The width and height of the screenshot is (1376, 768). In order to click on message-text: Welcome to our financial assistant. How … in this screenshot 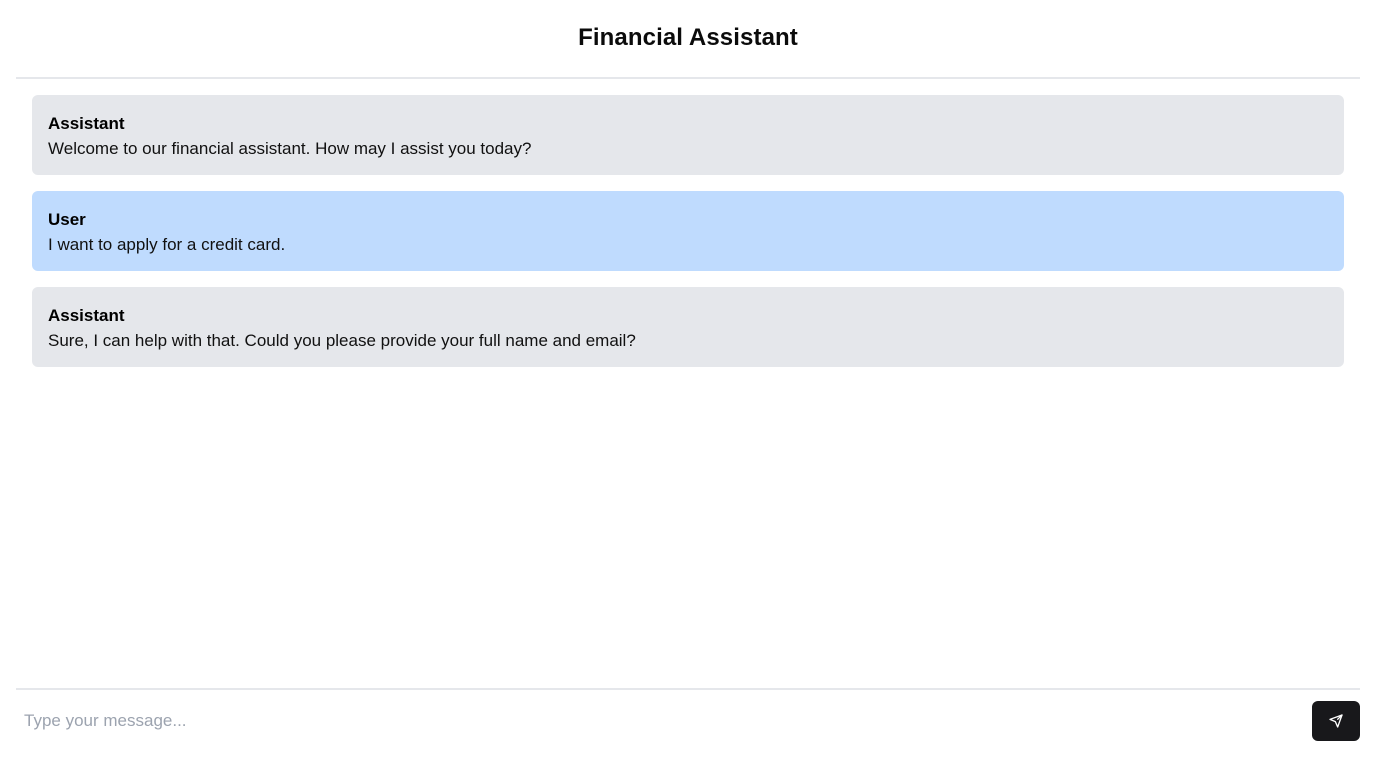, I will do `click(290, 148)`.